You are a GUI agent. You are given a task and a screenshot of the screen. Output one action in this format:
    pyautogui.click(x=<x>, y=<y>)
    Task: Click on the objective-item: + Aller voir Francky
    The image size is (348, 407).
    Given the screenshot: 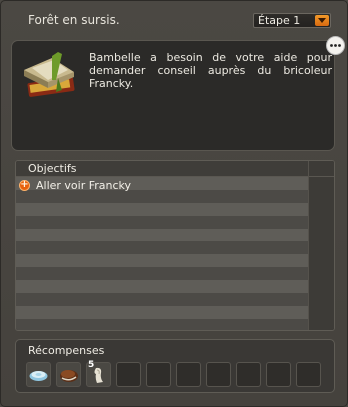 What is the action you would take?
    pyautogui.click(x=159, y=186)
    